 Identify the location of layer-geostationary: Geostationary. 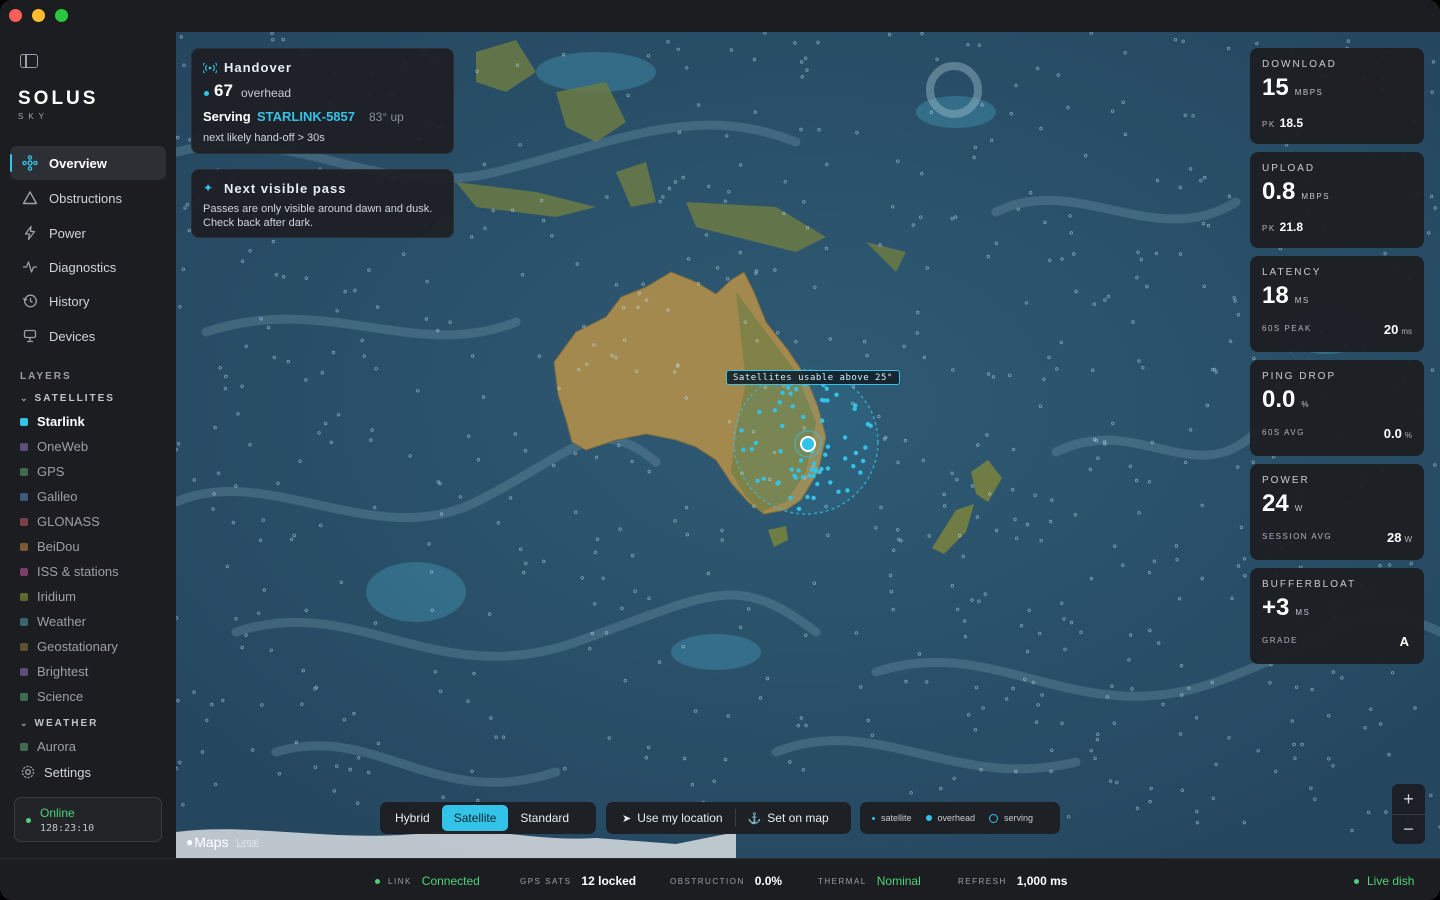
(69, 646).